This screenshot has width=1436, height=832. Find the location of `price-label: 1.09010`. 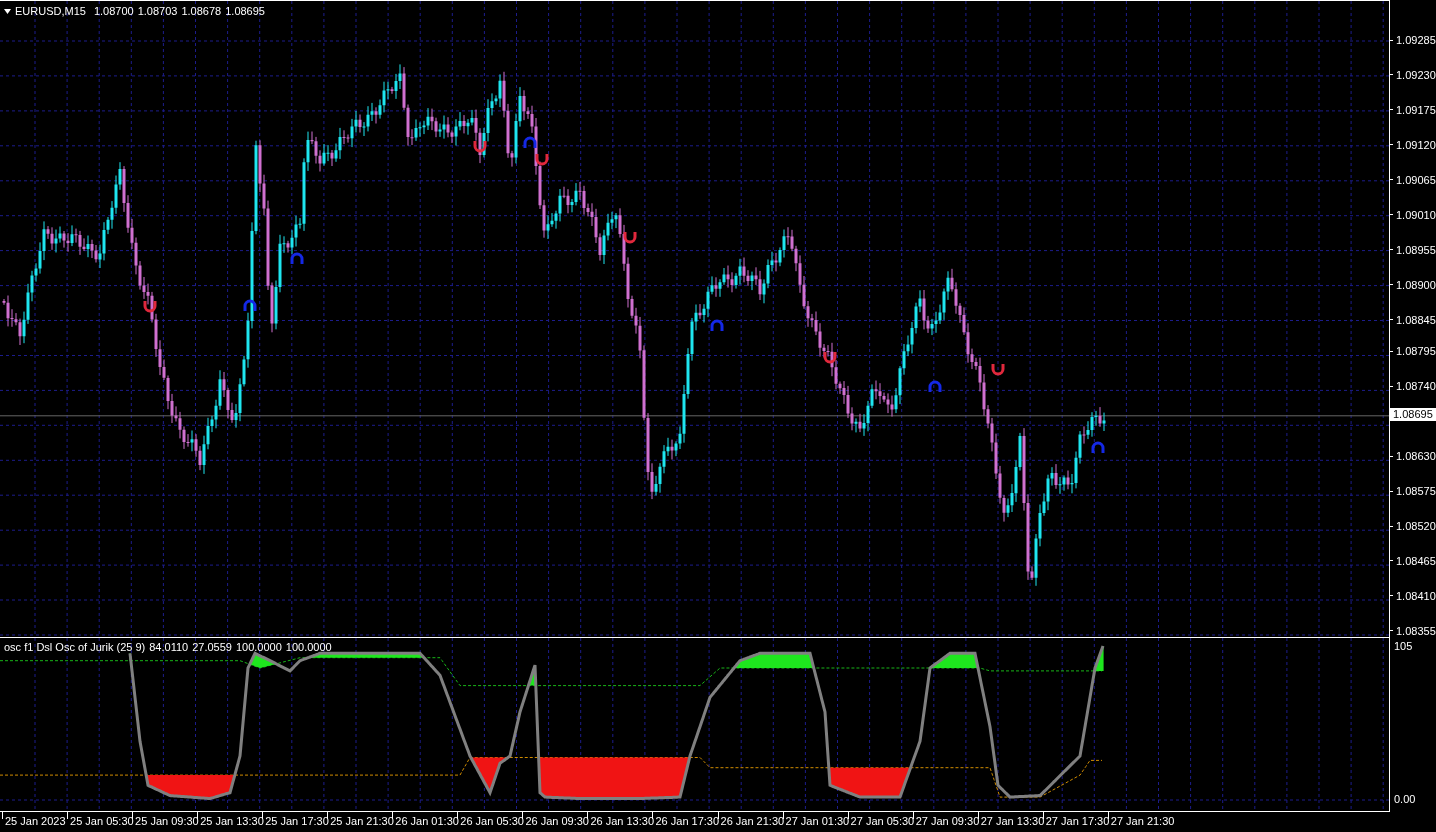

price-label: 1.09010 is located at coordinates (1416, 214).